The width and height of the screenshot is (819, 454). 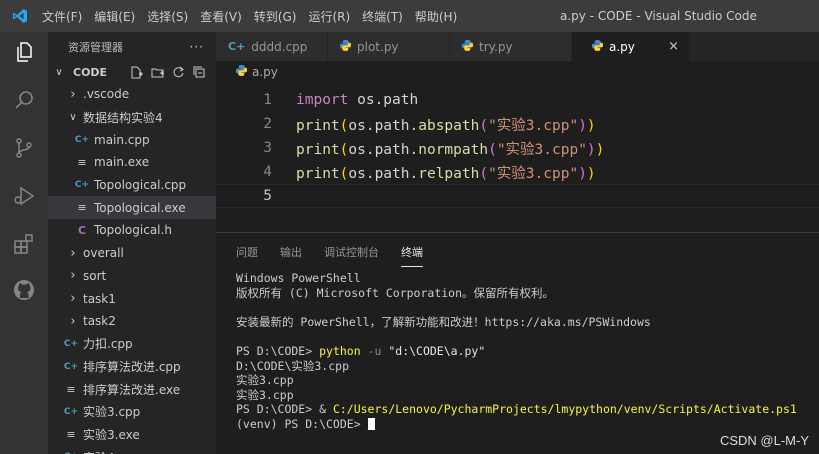 I want to click on tree-item-label: sort, so click(x=95, y=275).